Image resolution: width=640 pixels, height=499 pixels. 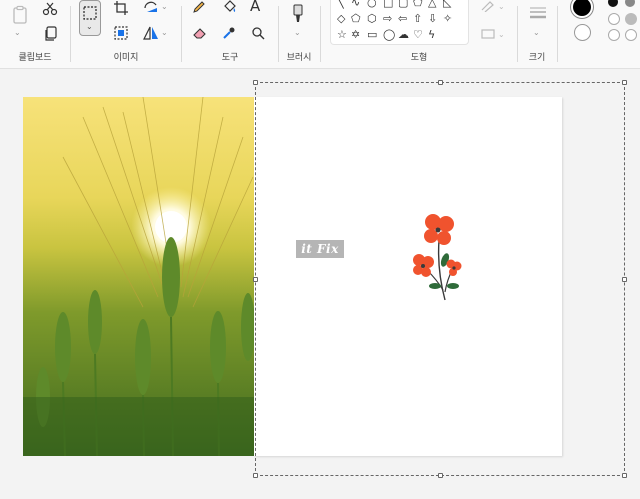 What do you see at coordinates (402, 19) in the screenshot?
I see `left-arrow-shape: ⇦` at bounding box center [402, 19].